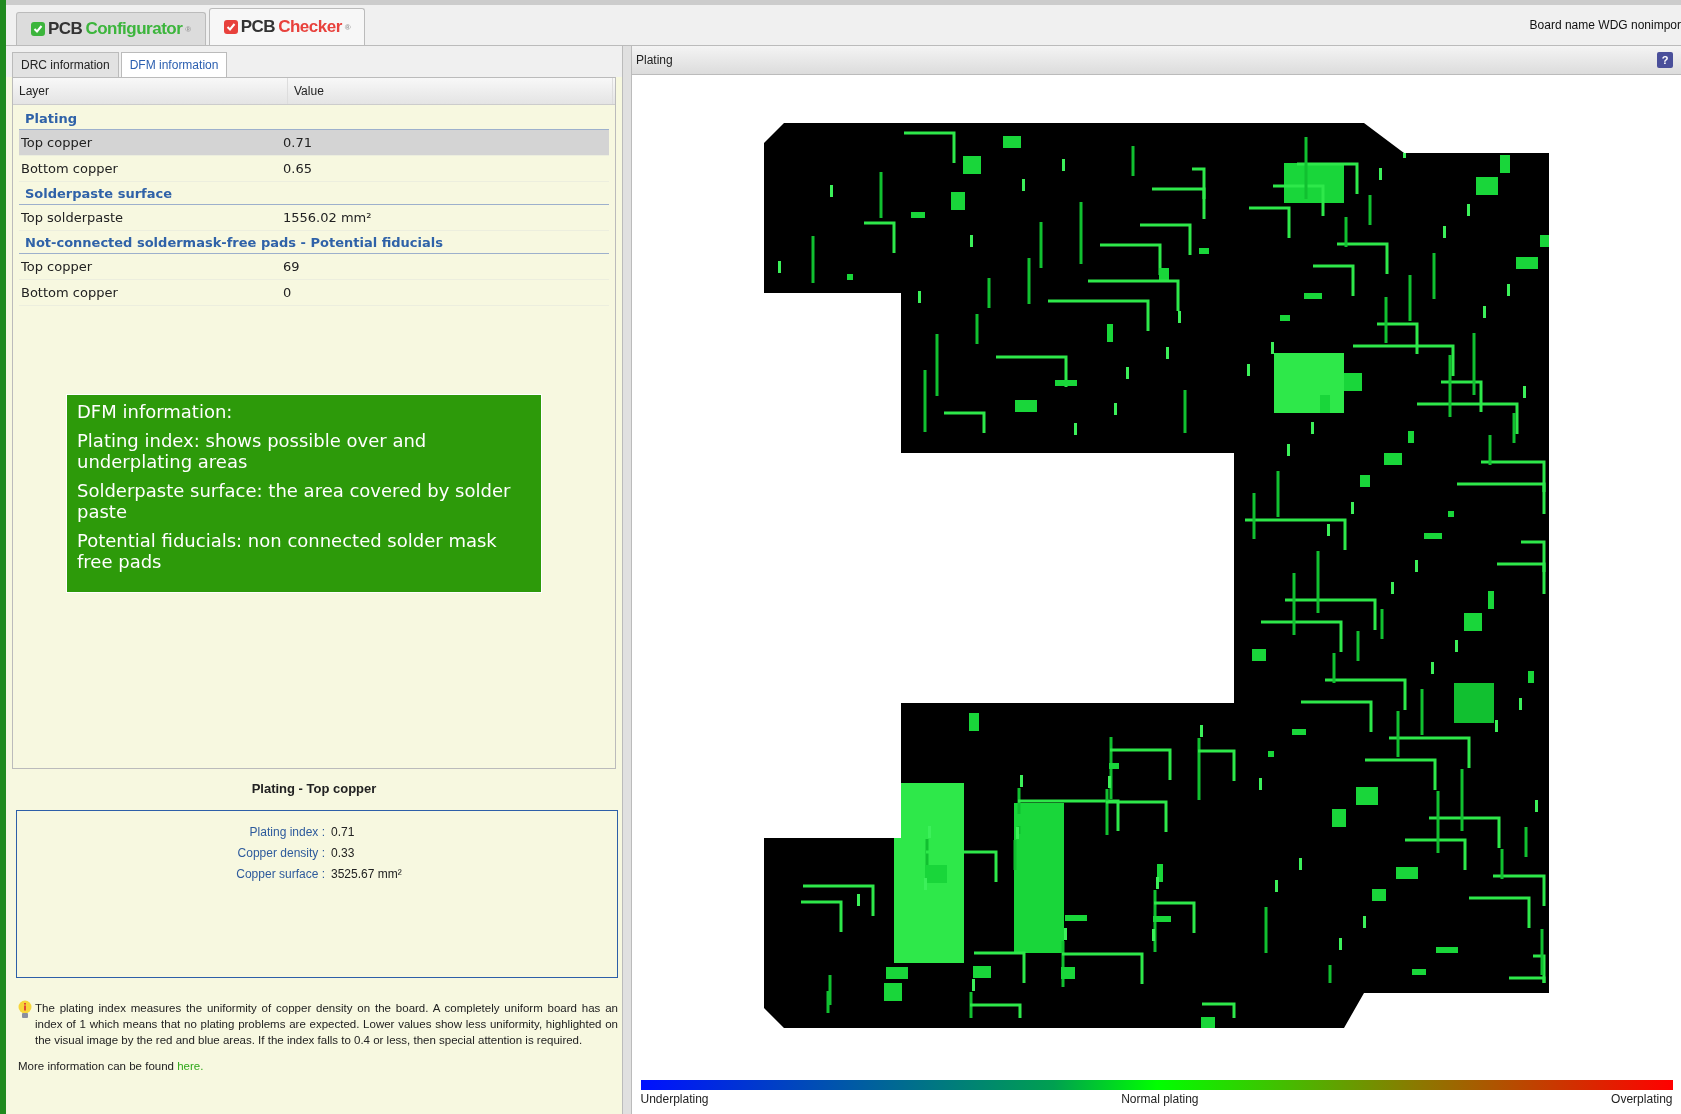 The image size is (1681, 1114). Describe the element at coordinates (111, 1065) in the screenshot. I see `more-info-text: More information can be found here.` at that location.